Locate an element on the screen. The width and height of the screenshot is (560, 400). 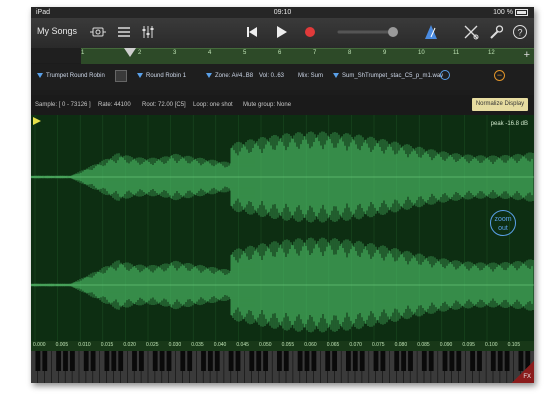
help-icon: ? is located at coordinates (520, 32).